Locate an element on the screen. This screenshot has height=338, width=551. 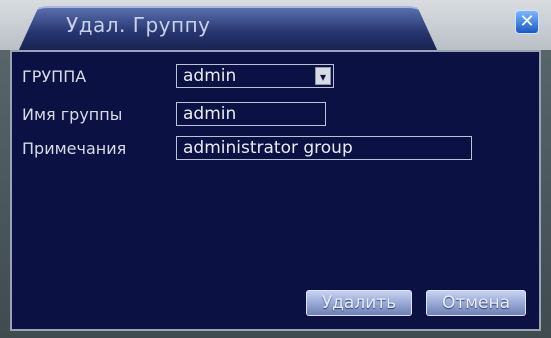
group-name-row: Имя группы admin is located at coordinates (174, 114).